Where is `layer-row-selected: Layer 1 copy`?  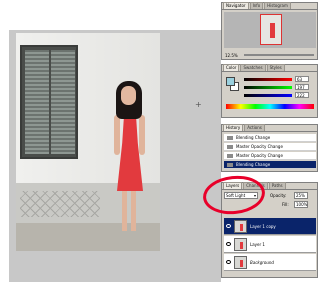
layer-row-selected: Layer 1 copy is located at coordinates (270, 226).